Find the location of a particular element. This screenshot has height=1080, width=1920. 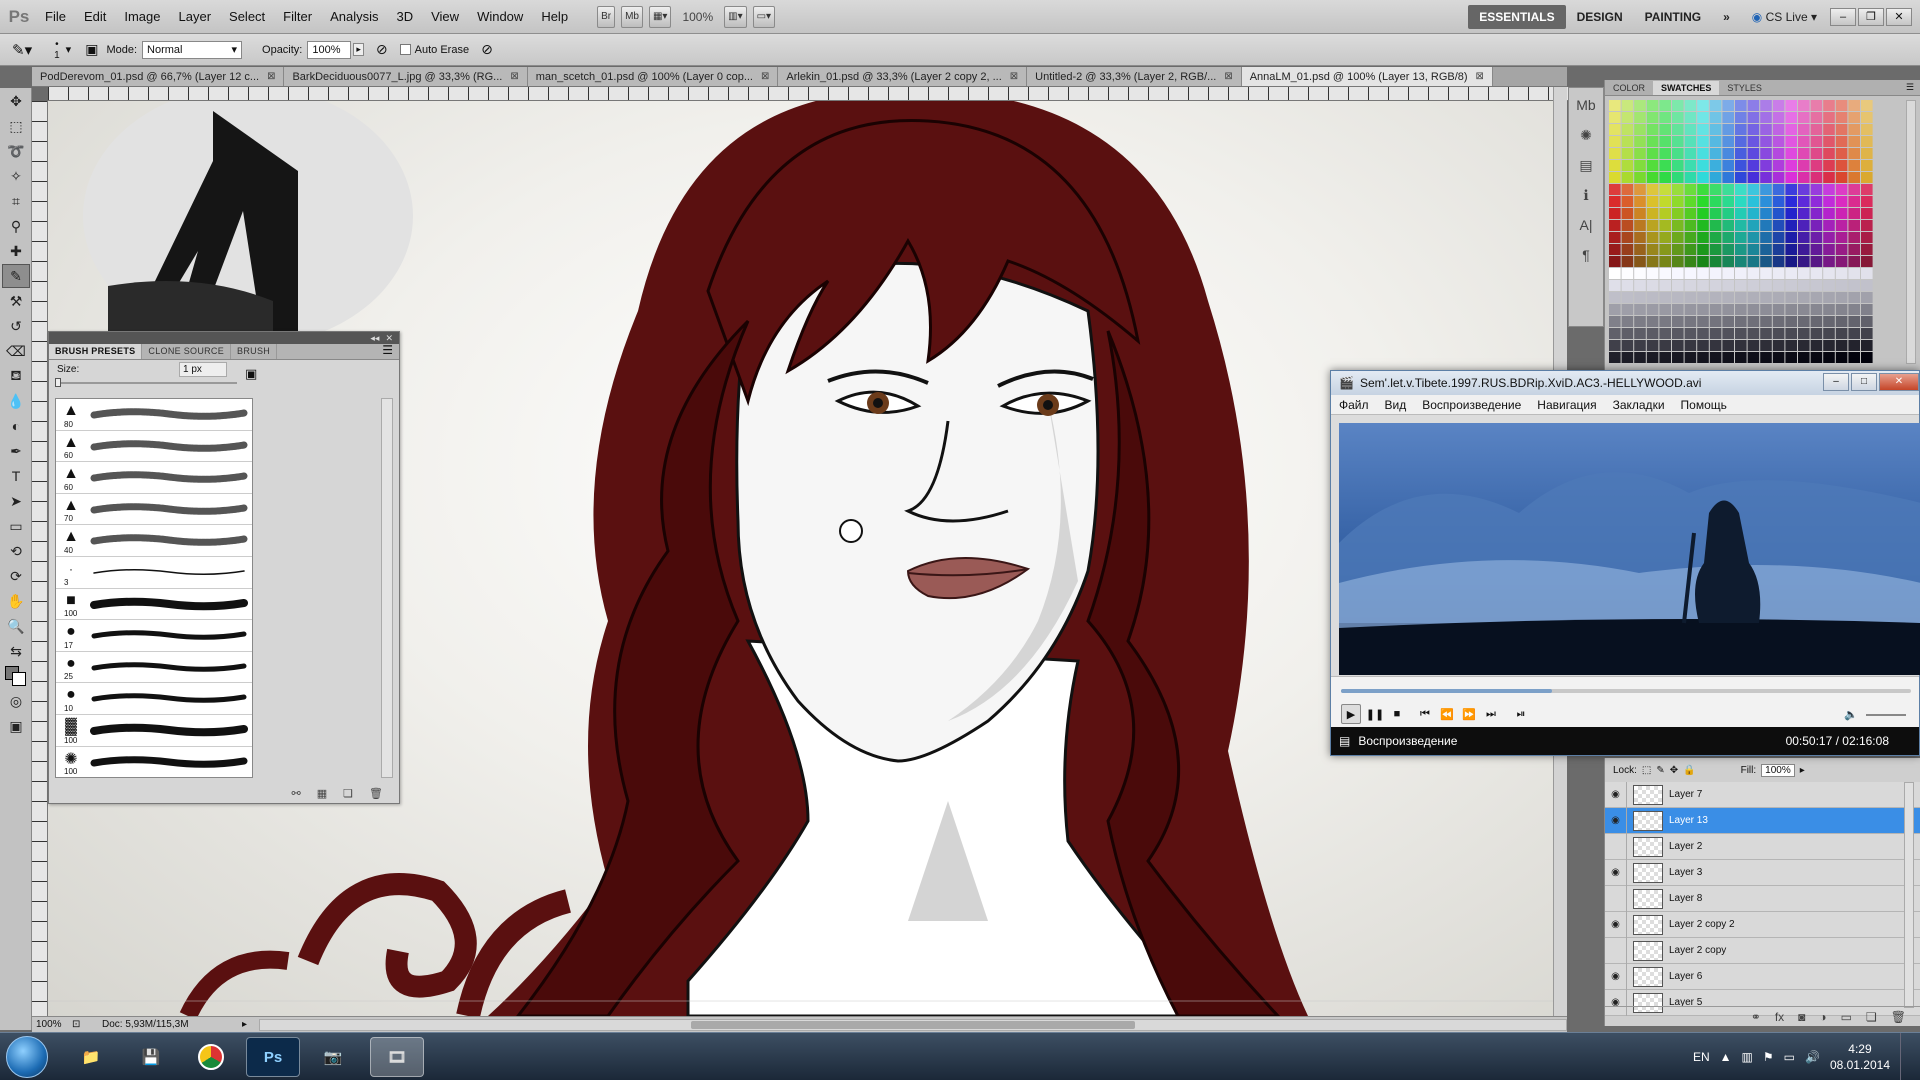

lock-transparency-icon: ⬚ is located at coordinates (1646, 770).